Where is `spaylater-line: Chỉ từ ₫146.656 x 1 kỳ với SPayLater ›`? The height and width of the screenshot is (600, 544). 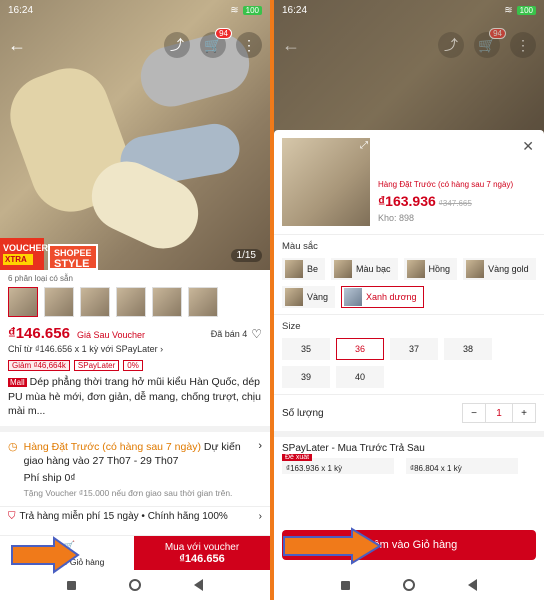 spaylater-line: Chỉ từ ₫146.656 x 1 kỳ với SPayLater › is located at coordinates (135, 349).